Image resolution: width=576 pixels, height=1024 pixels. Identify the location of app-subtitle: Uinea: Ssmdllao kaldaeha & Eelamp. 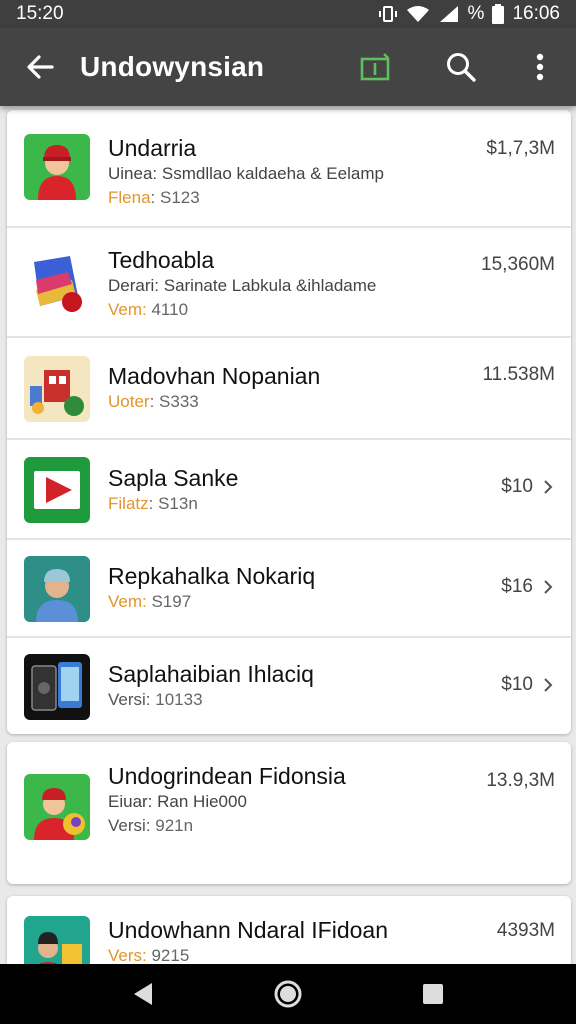
(246, 173).